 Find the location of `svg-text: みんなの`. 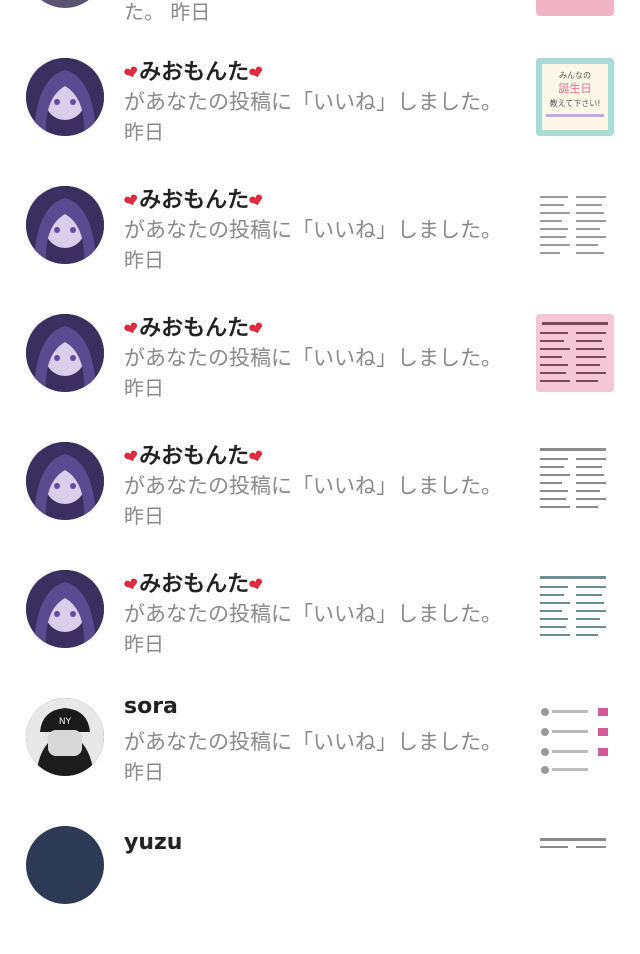

svg-text: みんなの is located at coordinates (575, 75).